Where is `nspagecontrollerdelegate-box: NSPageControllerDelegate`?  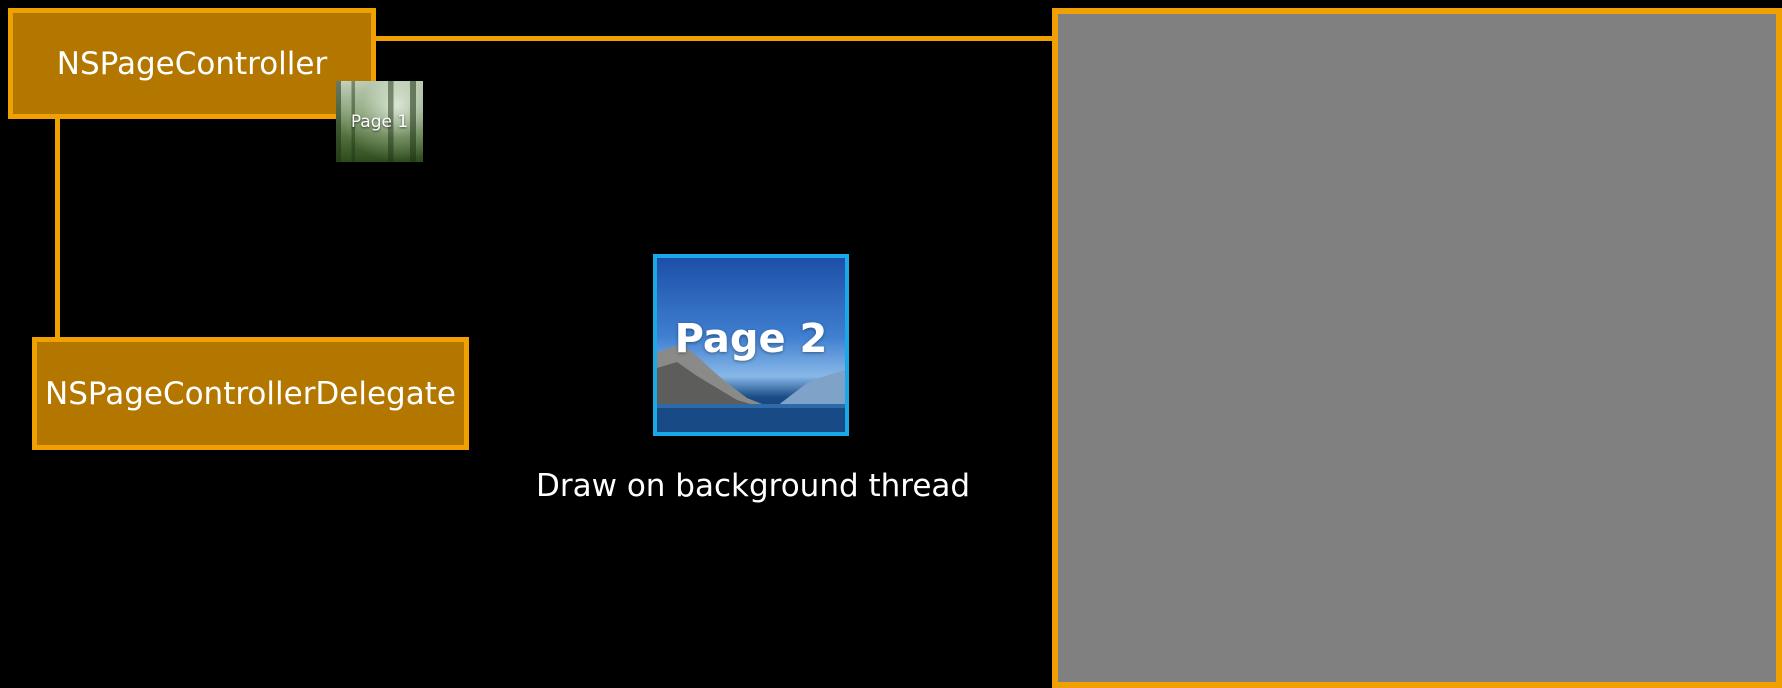
nspagecontrollerdelegate-box: NSPageControllerDelegate is located at coordinates (250, 393).